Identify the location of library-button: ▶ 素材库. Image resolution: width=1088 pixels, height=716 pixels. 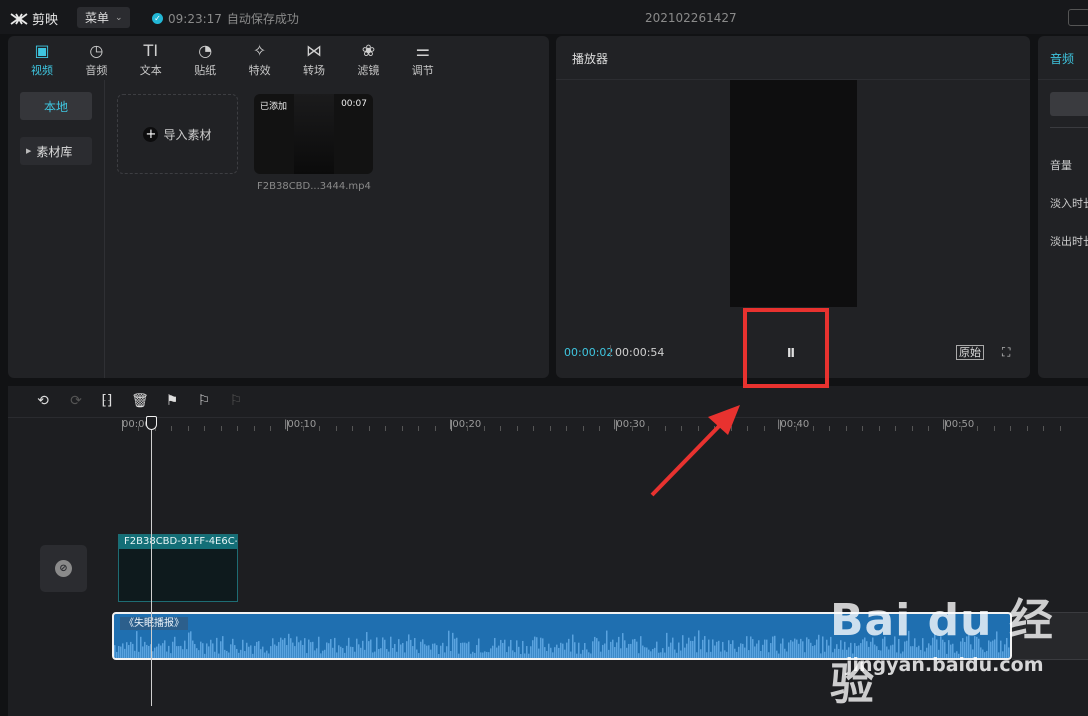
(56, 151).